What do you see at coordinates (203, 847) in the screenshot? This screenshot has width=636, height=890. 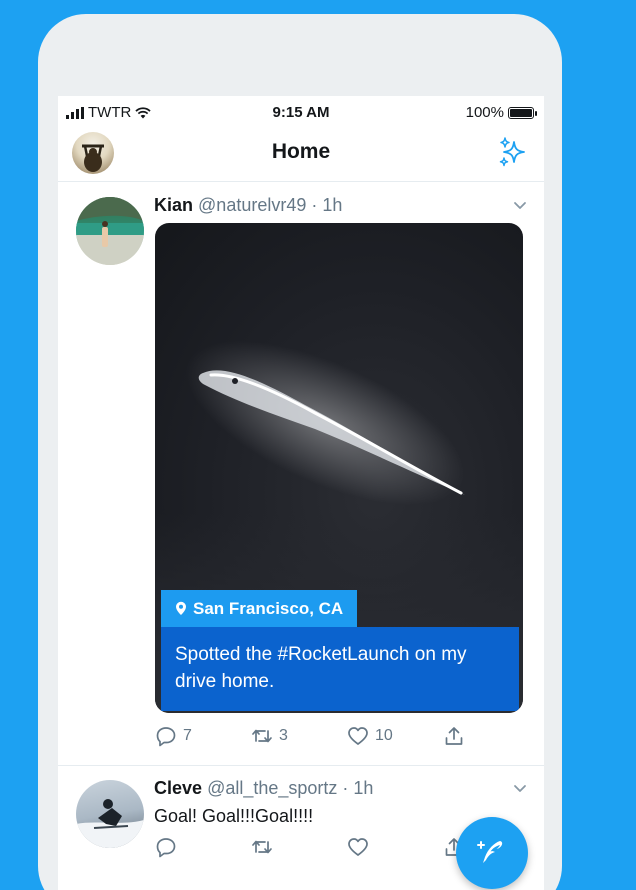 I see `reply-button` at bounding box center [203, 847].